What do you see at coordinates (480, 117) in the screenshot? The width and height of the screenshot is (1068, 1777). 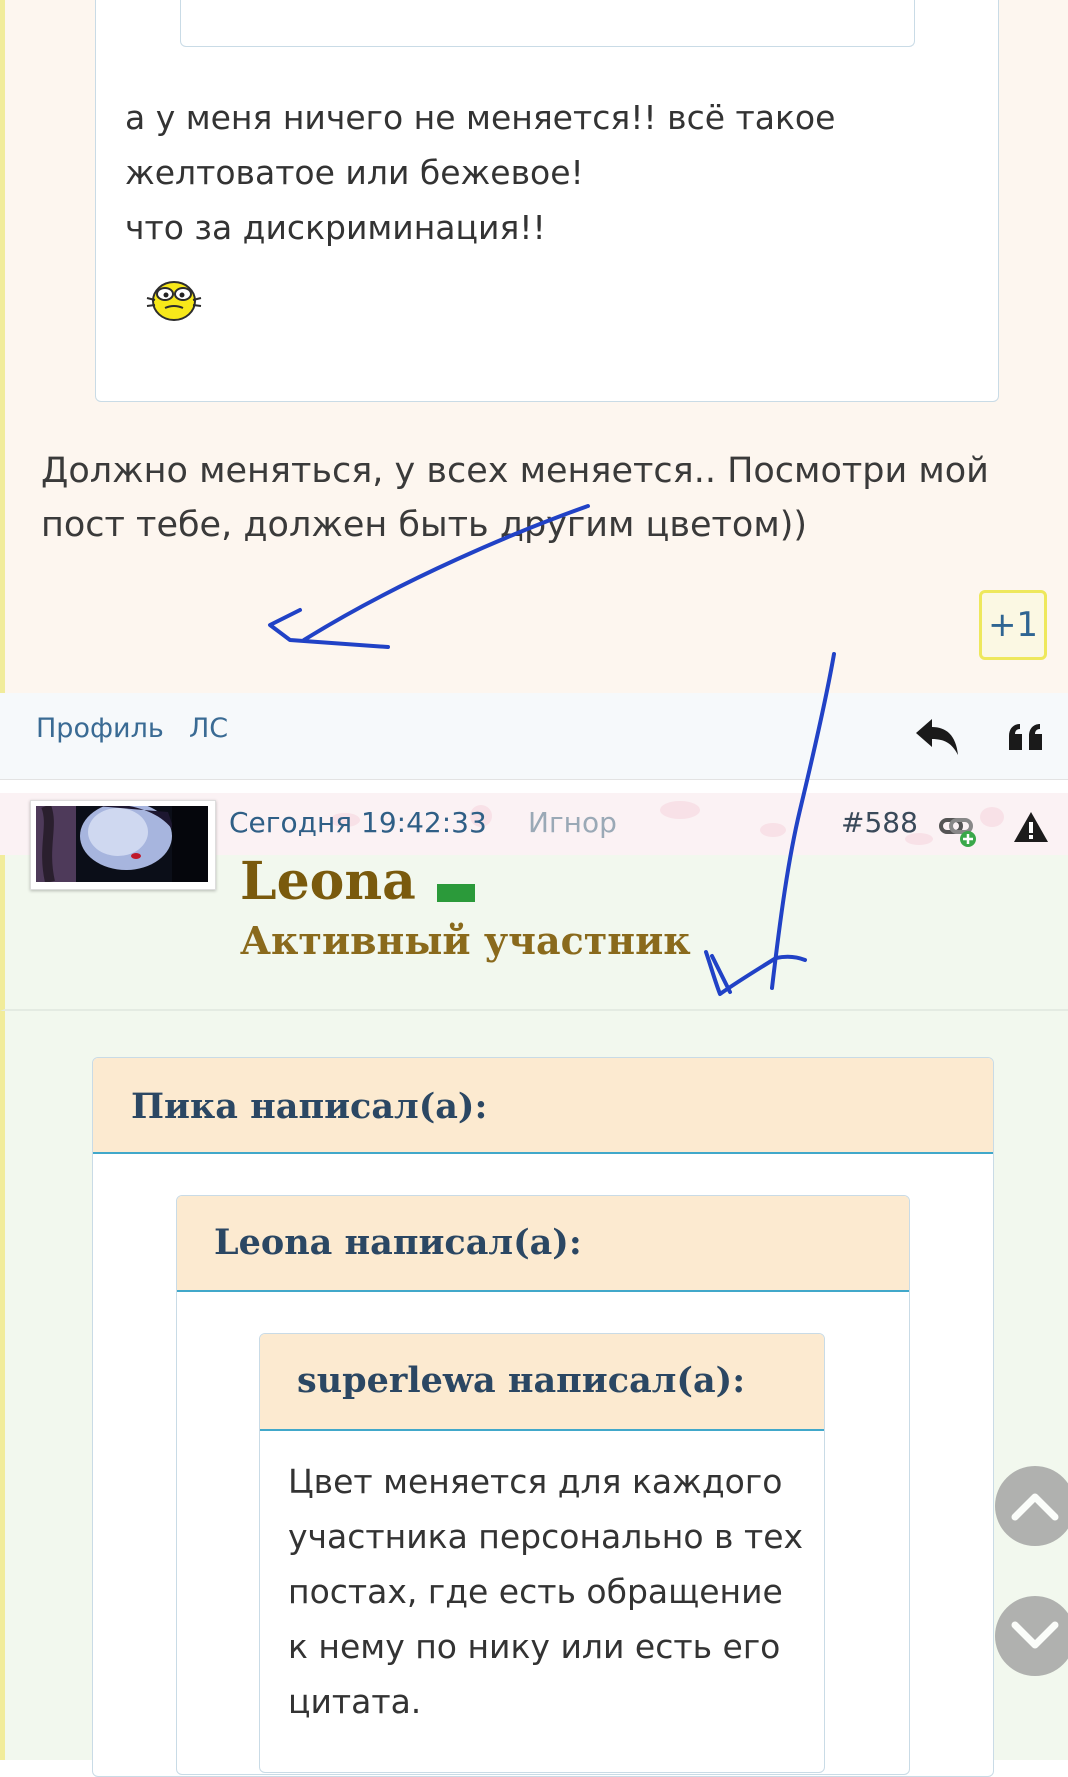 I see `quoted-text-line: а у меня ничего не меняется!! всё такое` at bounding box center [480, 117].